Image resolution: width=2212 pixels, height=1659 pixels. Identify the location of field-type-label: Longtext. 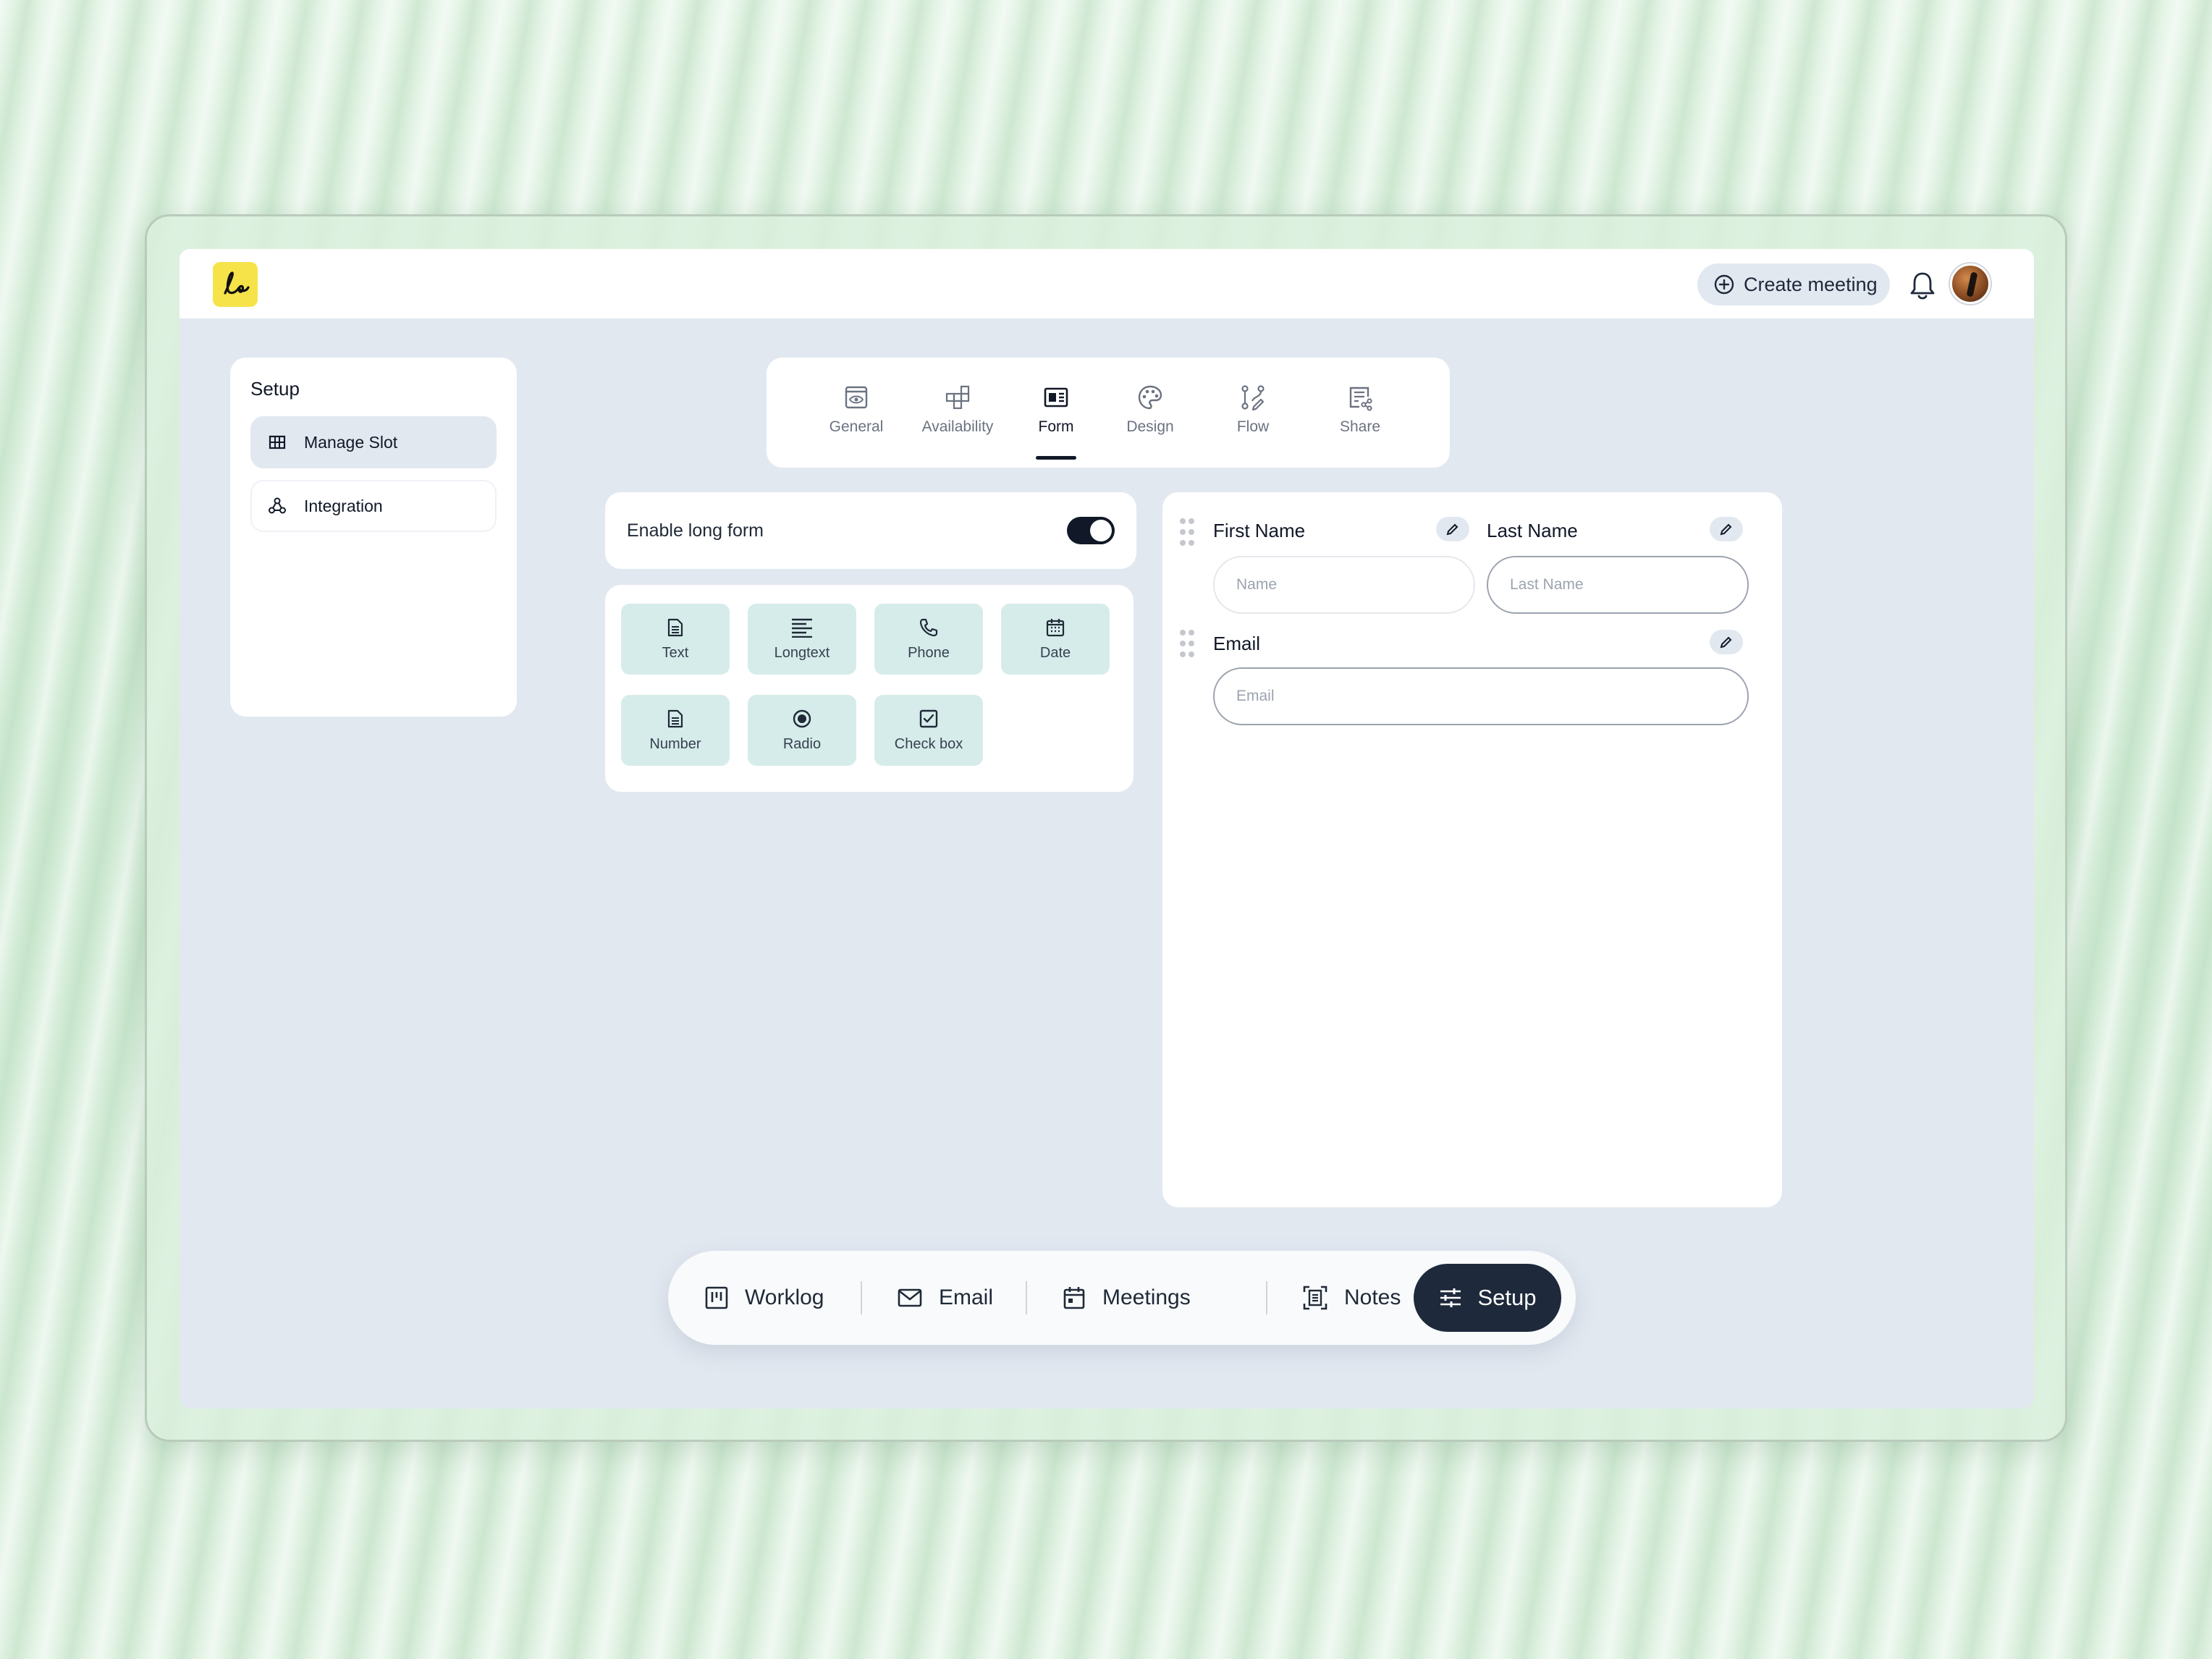
(802, 653).